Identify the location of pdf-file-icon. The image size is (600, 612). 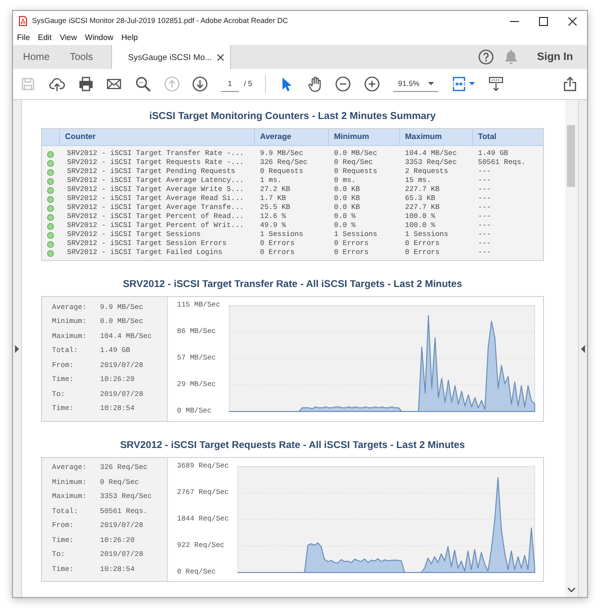
(23, 21).